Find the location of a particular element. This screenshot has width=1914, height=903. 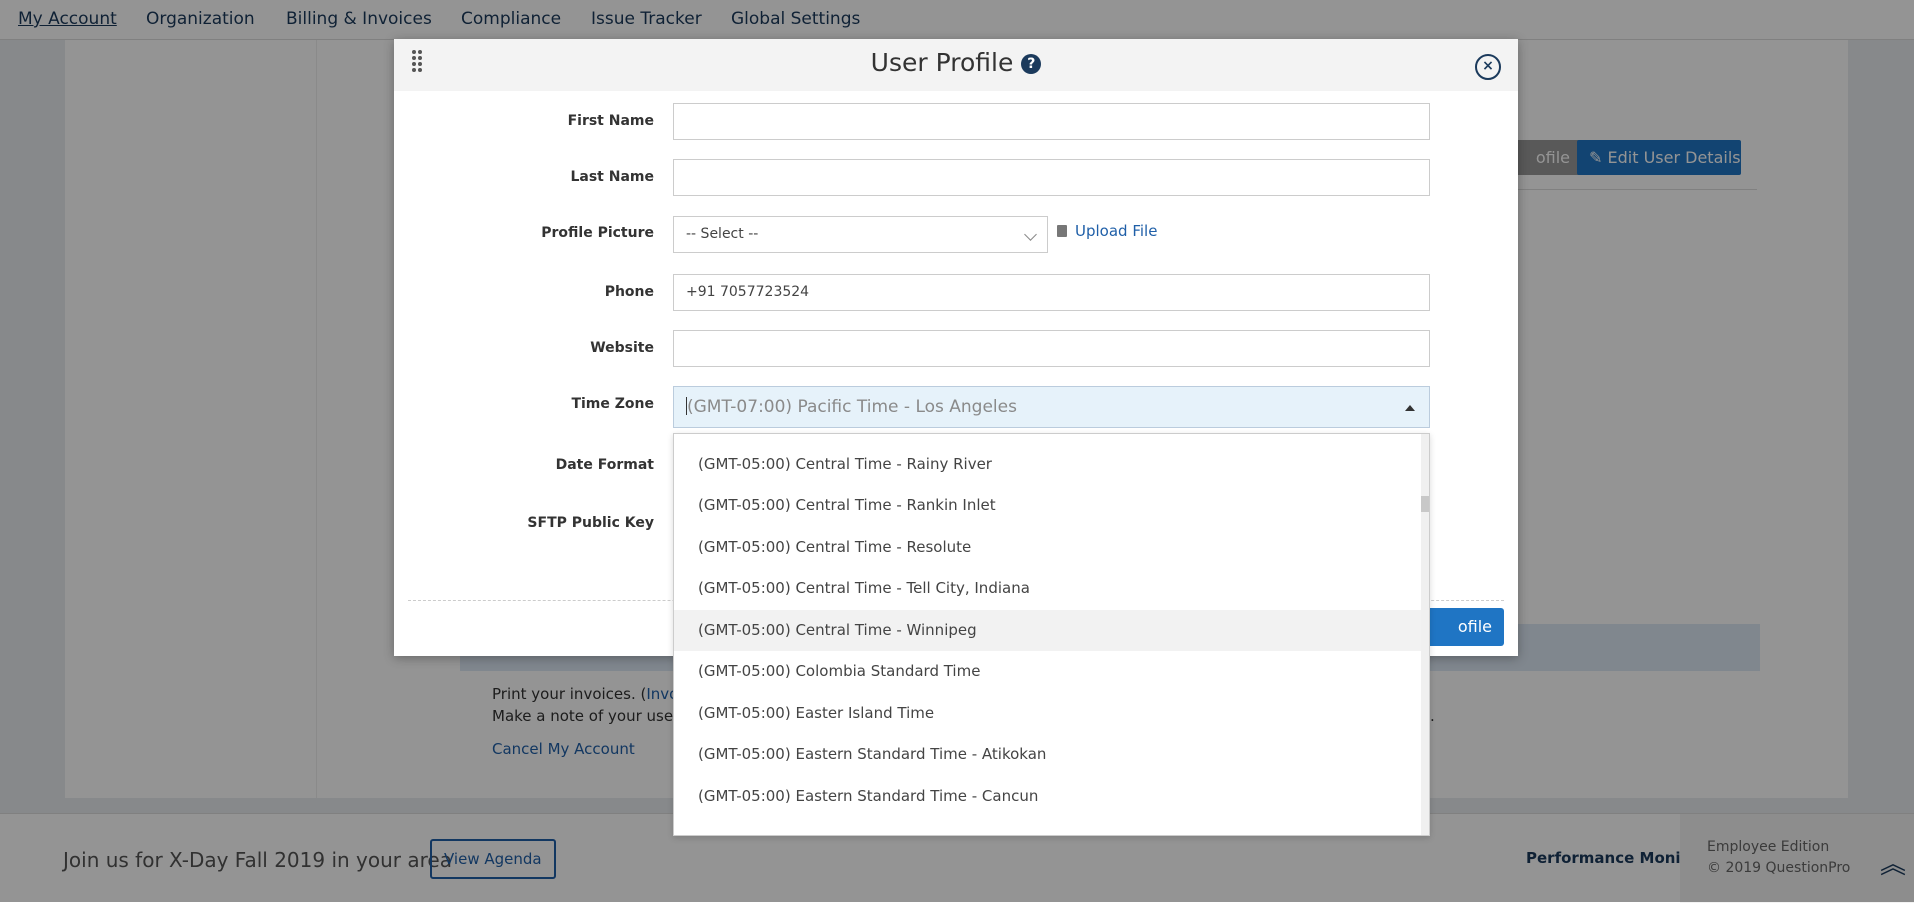

time-zone-option: (GMT-05:00) Central Time - Rainy River is located at coordinates (1048, 464).